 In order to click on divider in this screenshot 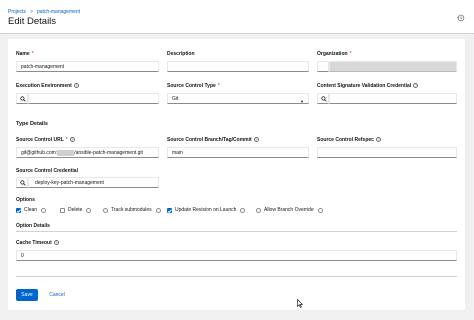, I will do `click(236, 231)`.